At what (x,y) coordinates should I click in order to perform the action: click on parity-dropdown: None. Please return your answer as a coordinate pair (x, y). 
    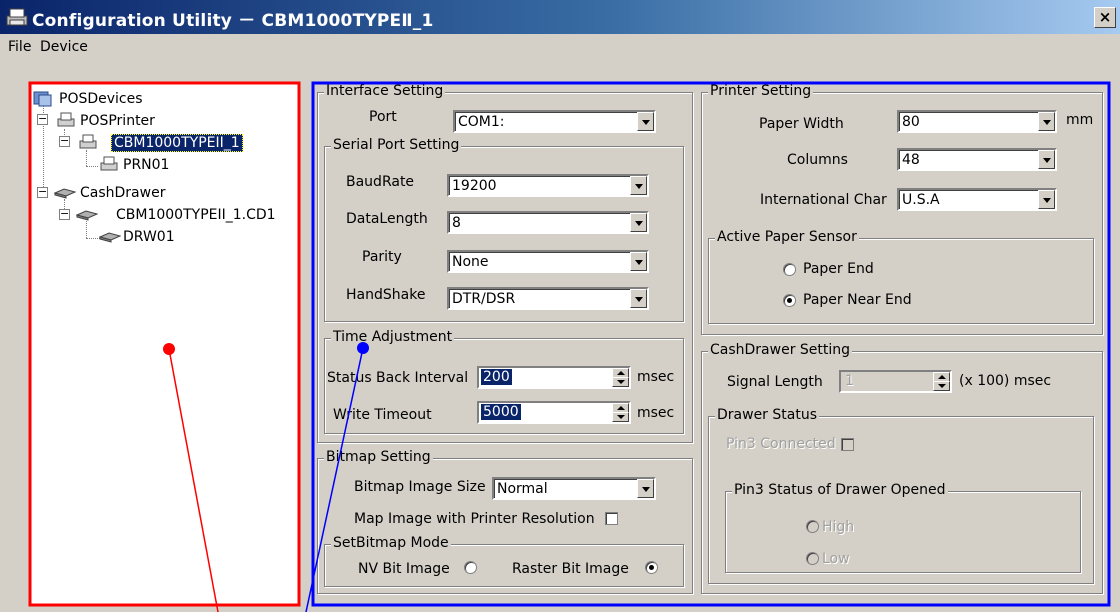
    Looking at the image, I should click on (548, 261).